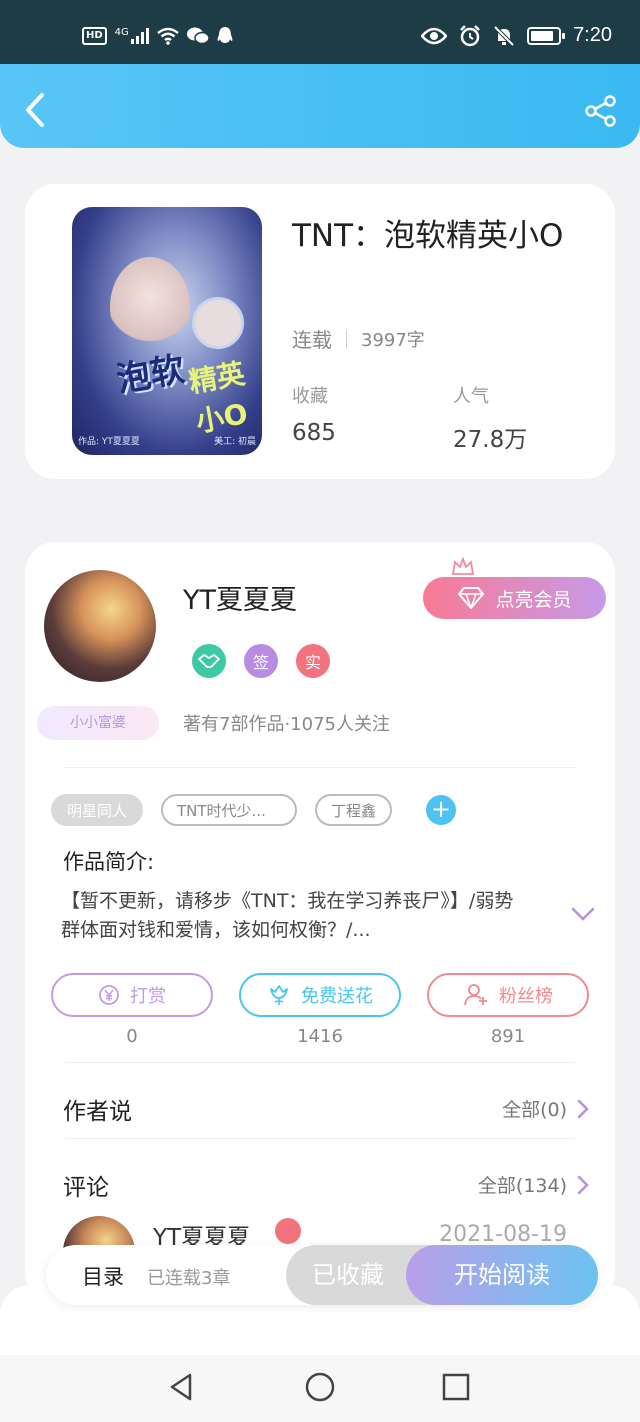 This screenshot has width=640, height=1422. Describe the element at coordinates (601, 111) in the screenshot. I see `share-icon` at that location.